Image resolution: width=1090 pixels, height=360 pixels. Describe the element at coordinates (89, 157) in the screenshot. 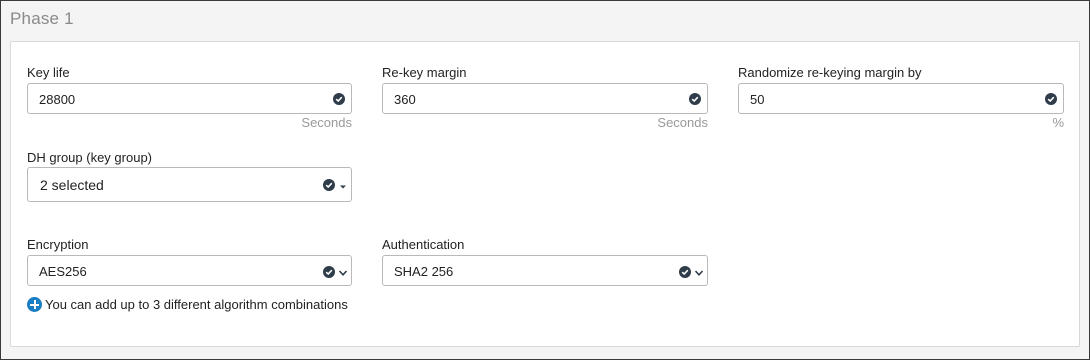

I see `dh-group-label: DH group (key group)` at that location.